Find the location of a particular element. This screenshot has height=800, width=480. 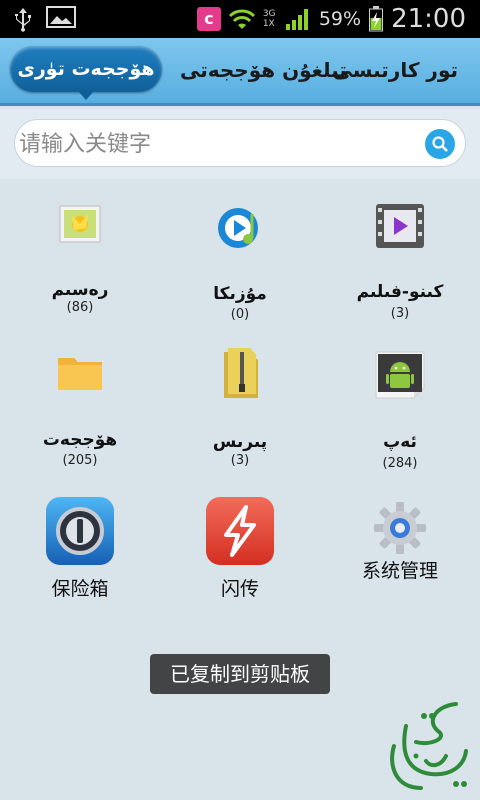

search-area is located at coordinates (240, 144).